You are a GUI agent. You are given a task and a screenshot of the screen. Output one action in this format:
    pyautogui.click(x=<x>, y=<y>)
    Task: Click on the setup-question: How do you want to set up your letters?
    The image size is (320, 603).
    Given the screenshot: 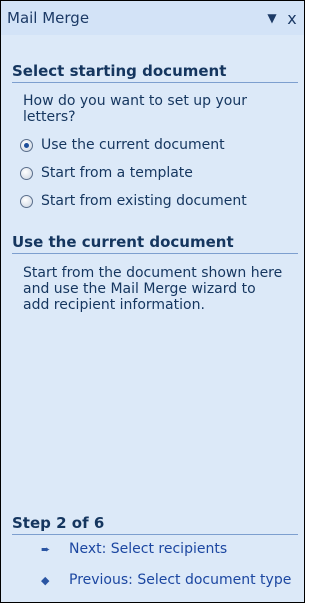 What is the action you would take?
    pyautogui.click(x=135, y=109)
    